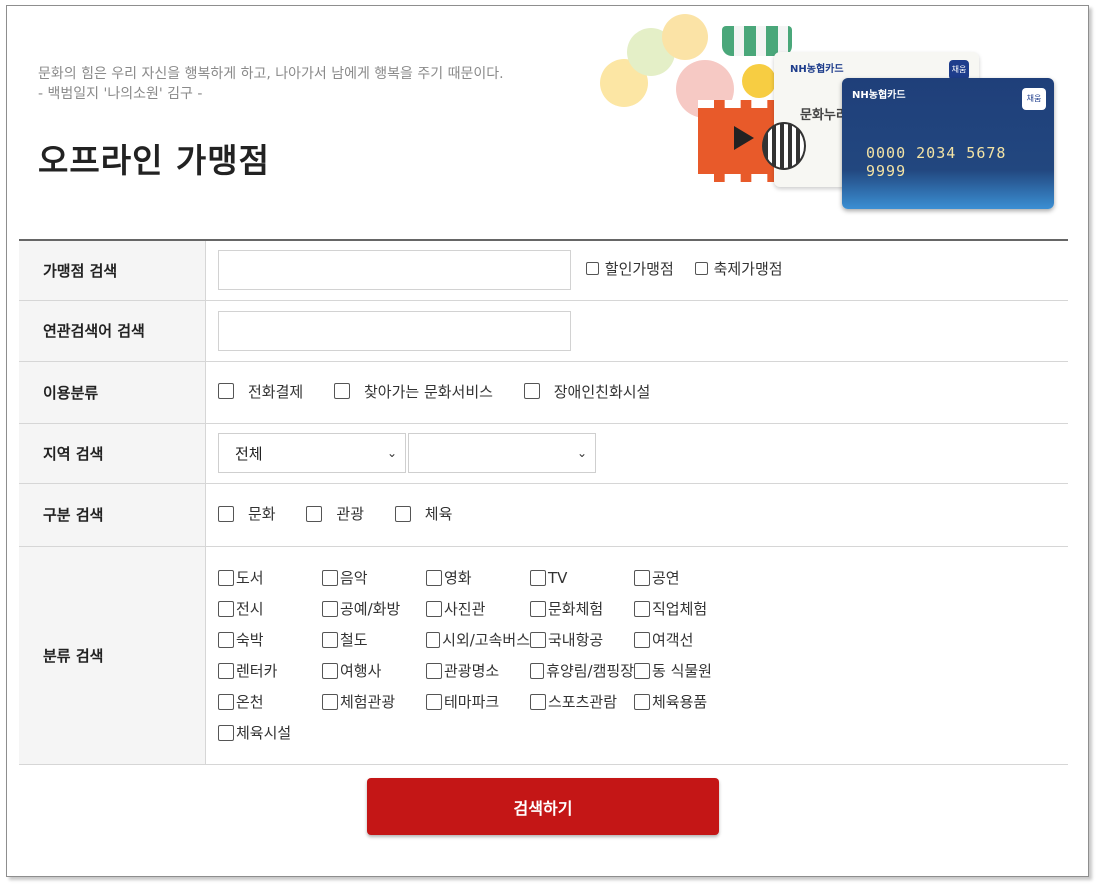  What do you see at coordinates (423, 513) in the screenshot?
I see `type-sports-option: 체육` at bounding box center [423, 513].